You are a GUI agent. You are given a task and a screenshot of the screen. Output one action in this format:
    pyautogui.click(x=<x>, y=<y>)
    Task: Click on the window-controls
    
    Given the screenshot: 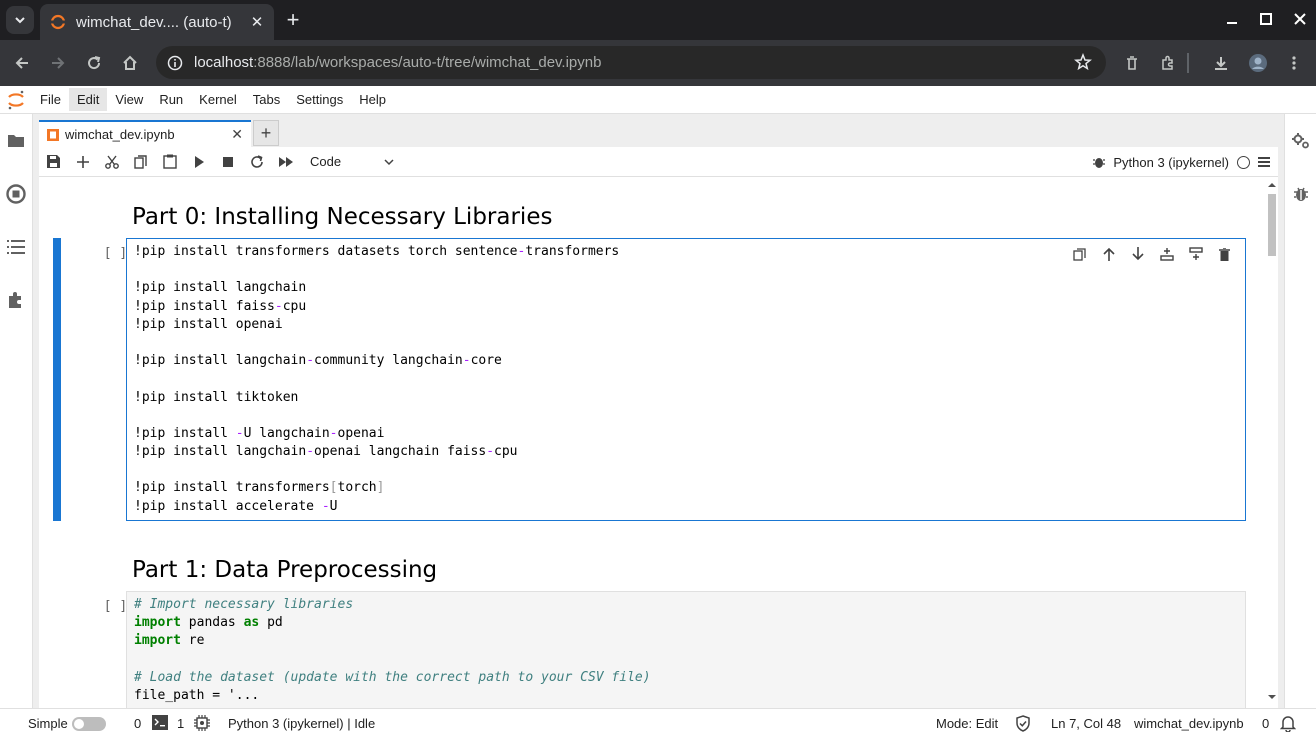 What is the action you would take?
    pyautogui.click(x=1265, y=20)
    